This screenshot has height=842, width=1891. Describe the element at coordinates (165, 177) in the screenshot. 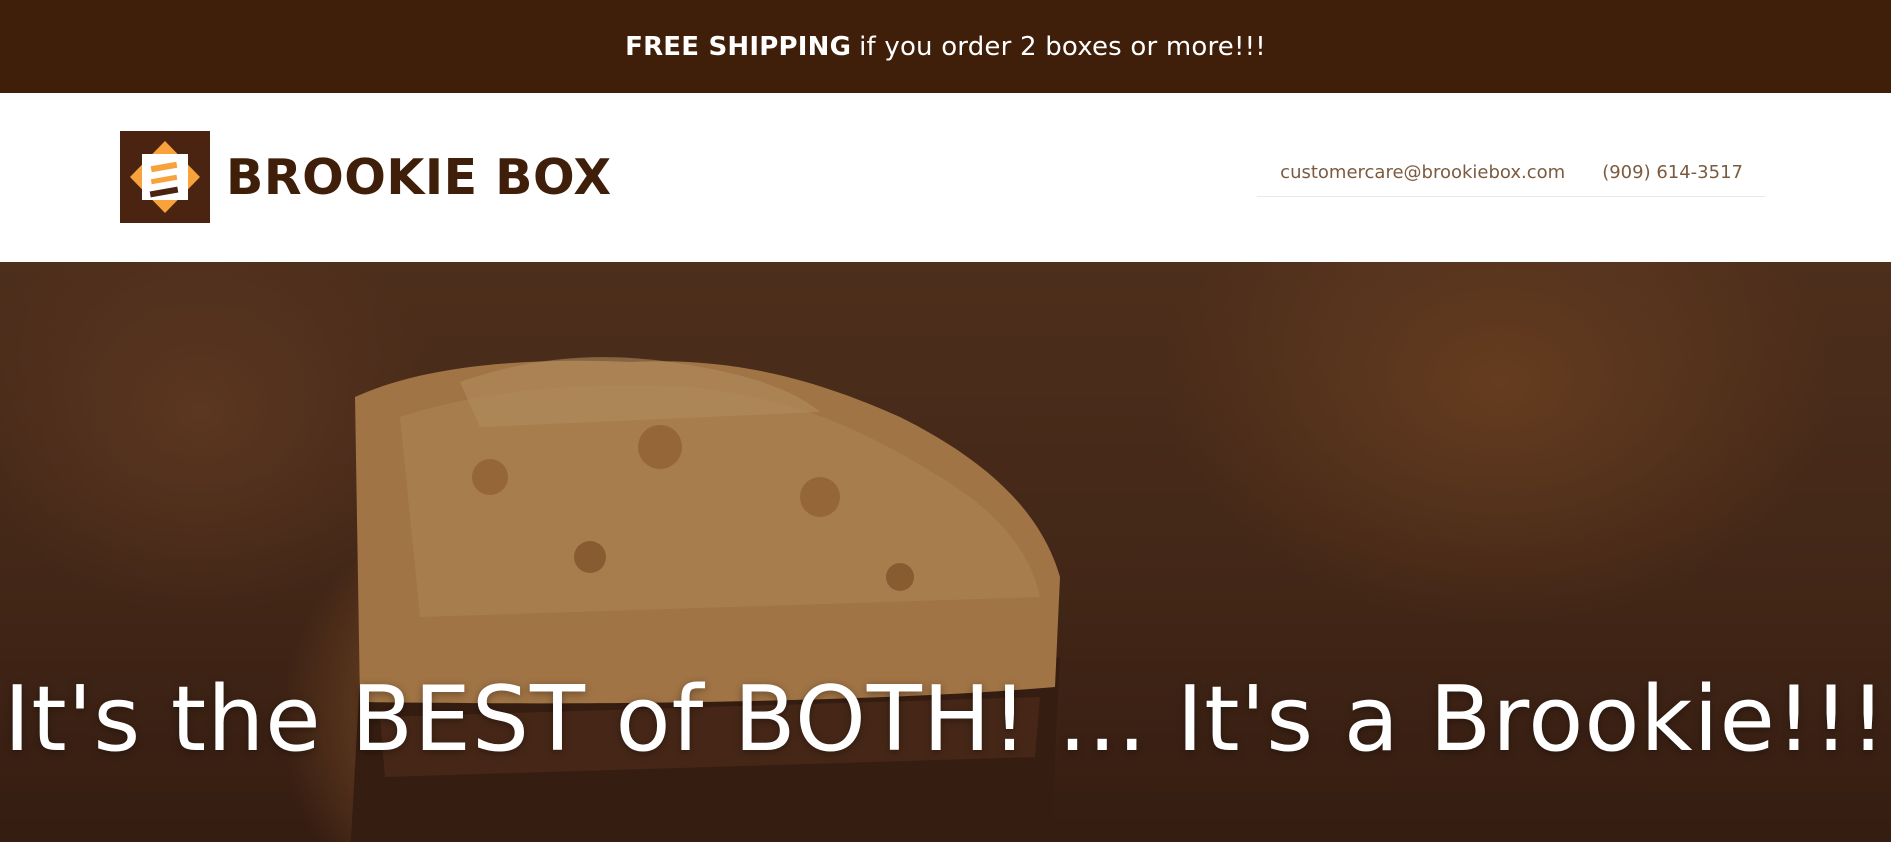

I see `brookie-box-logo-icon` at that location.